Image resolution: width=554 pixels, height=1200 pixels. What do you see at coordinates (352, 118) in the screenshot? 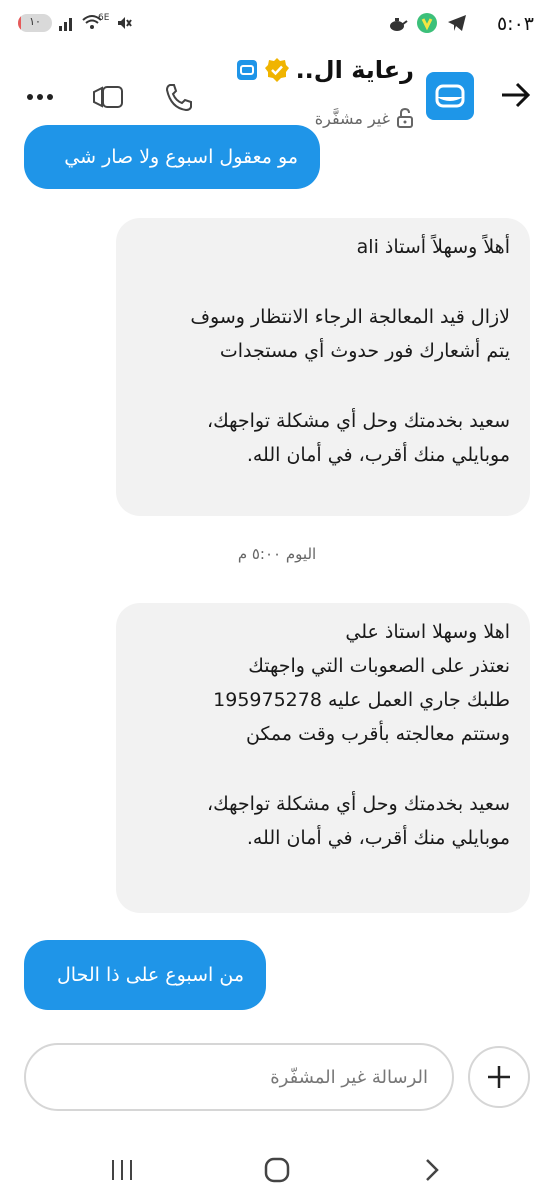
I see `encryption-label: غير مشفَّرة` at bounding box center [352, 118].